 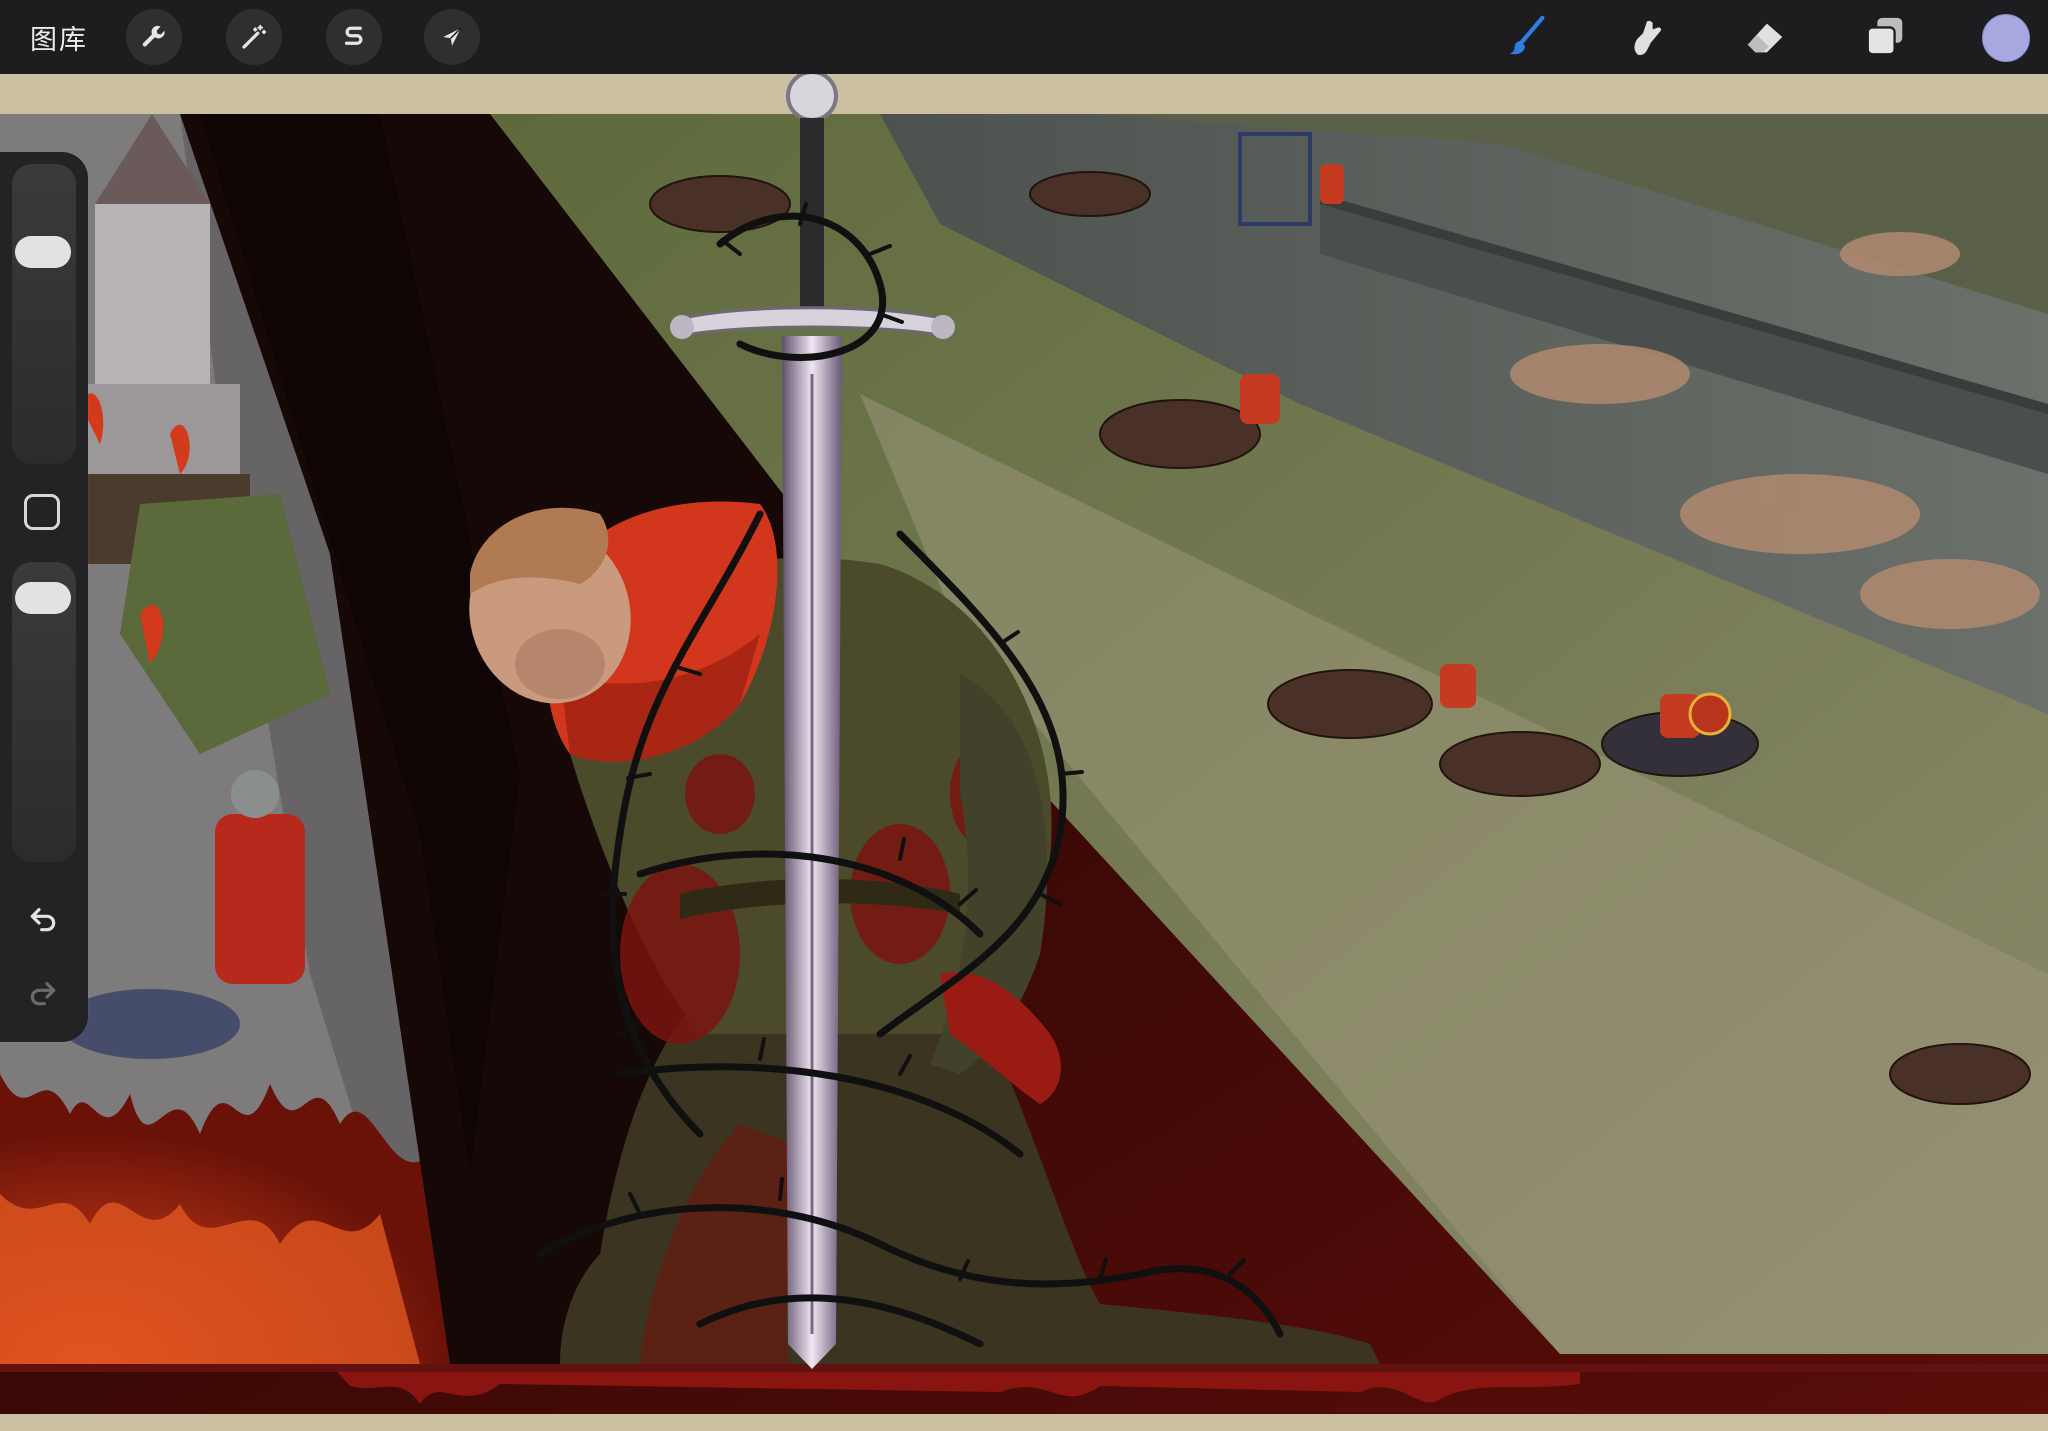 I want to click on selection-button, so click(x=354, y=37).